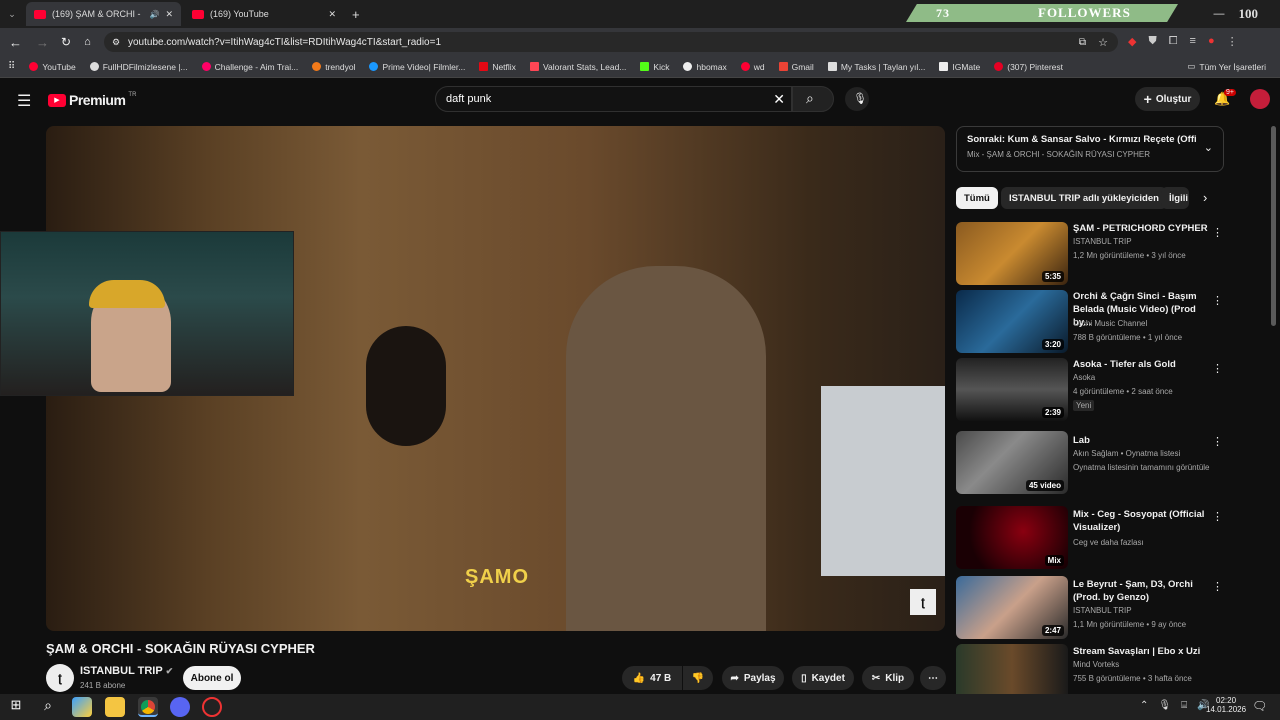 The width and height of the screenshot is (1280, 720). I want to click on notification-center-icon: 🗨, so click(1259, 706).